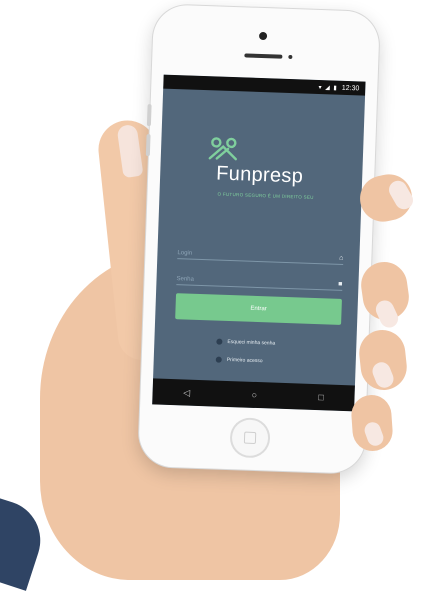 This screenshot has width=423, height=591. What do you see at coordinates (185, 253) in the screenshot?
I see `login-placeholder: Login` at bounding box center [185, 253].